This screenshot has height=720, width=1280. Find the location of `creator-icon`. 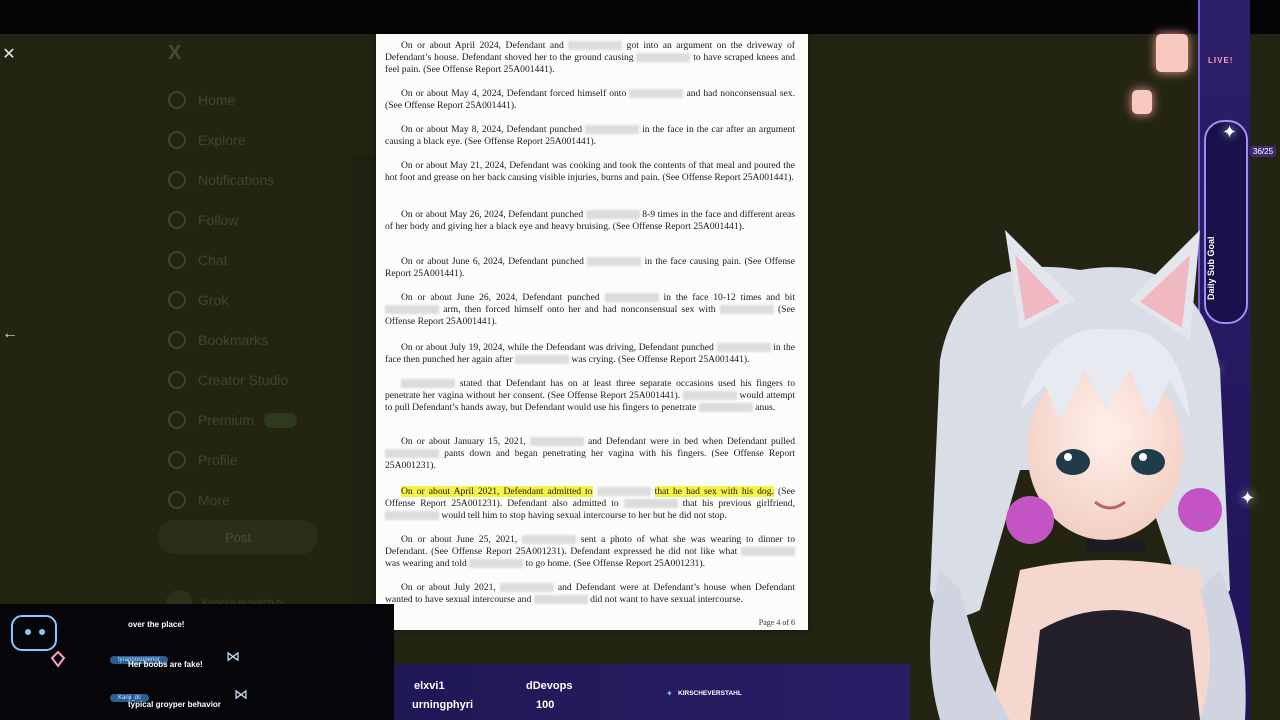

creator-icon is located at coordinates (177, 380).